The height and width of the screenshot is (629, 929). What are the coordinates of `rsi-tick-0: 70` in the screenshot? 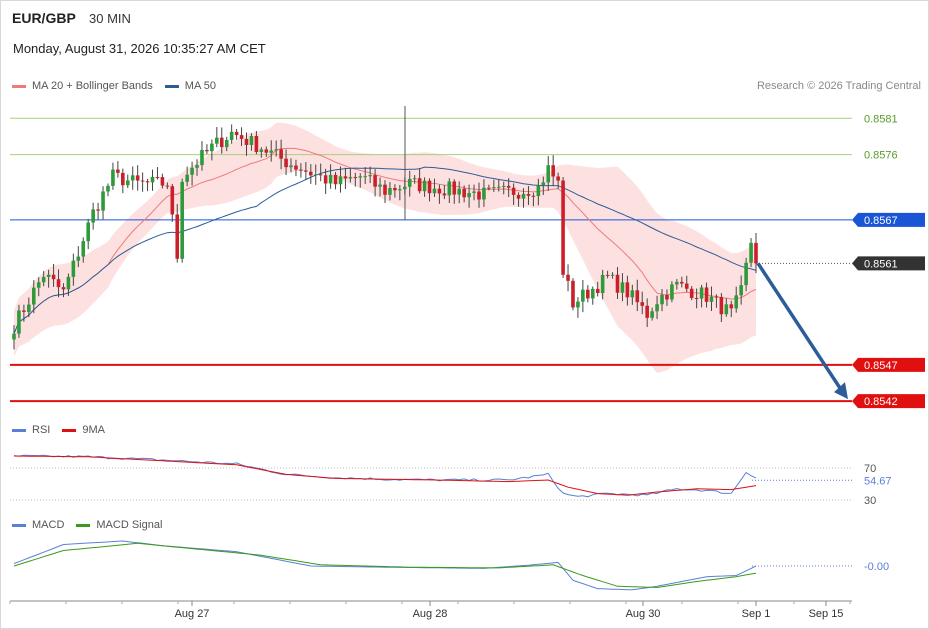 It's located at (870, 469).